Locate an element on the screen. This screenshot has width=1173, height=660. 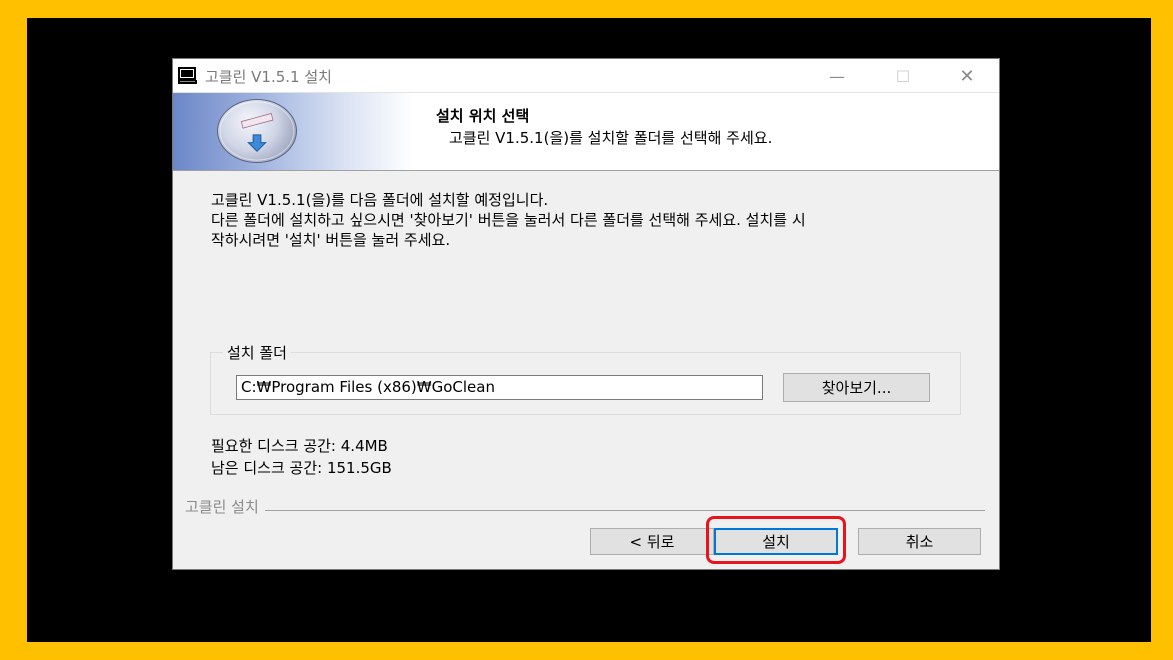
available-space: 남은 디스크 공간: 151.5GB is located at coordinates (301, 468).